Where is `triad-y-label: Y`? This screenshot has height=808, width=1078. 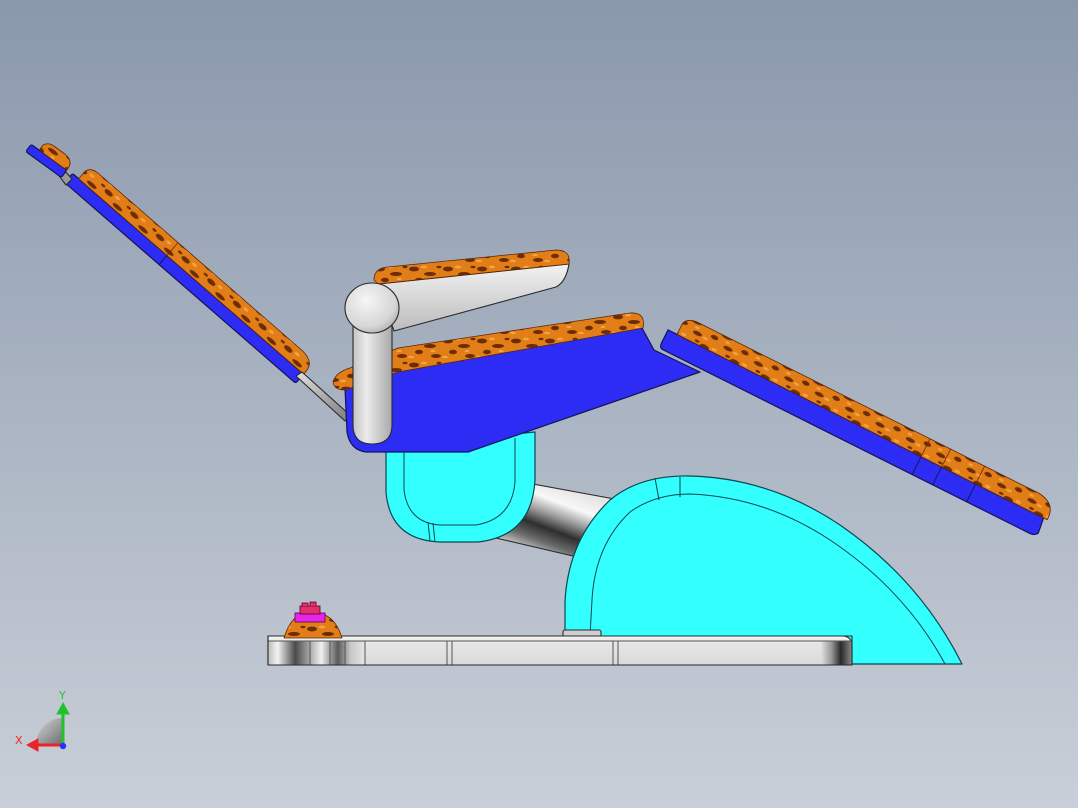 triad-y-label: Y is located at coordinates (62, 695).